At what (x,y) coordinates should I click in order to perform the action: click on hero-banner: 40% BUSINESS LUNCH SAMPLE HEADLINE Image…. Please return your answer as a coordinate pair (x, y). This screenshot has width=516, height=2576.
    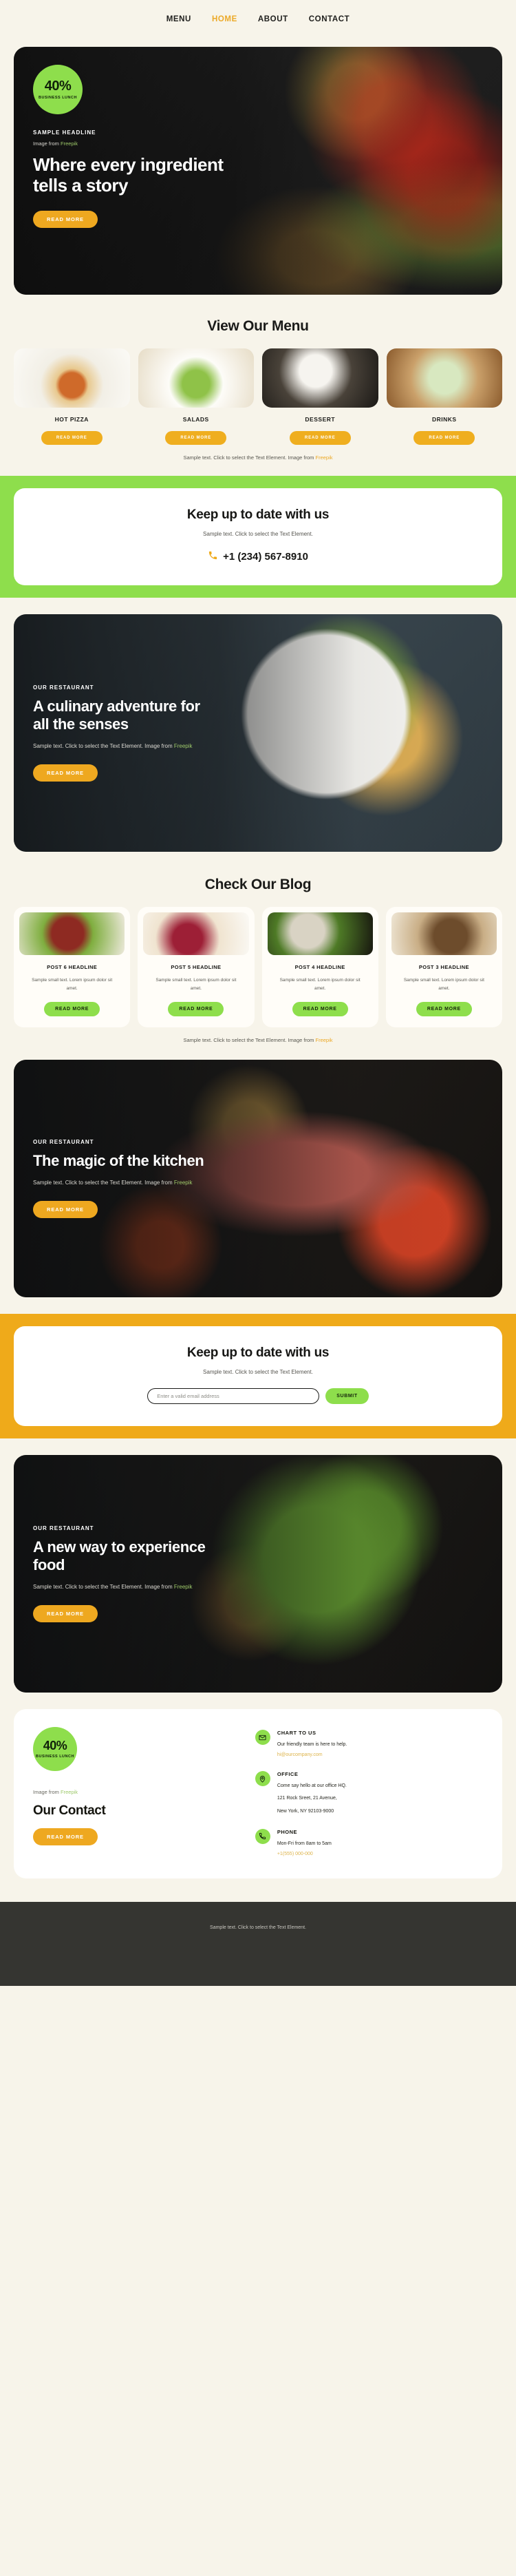
    Looking at the image, I should click on (258, 171).